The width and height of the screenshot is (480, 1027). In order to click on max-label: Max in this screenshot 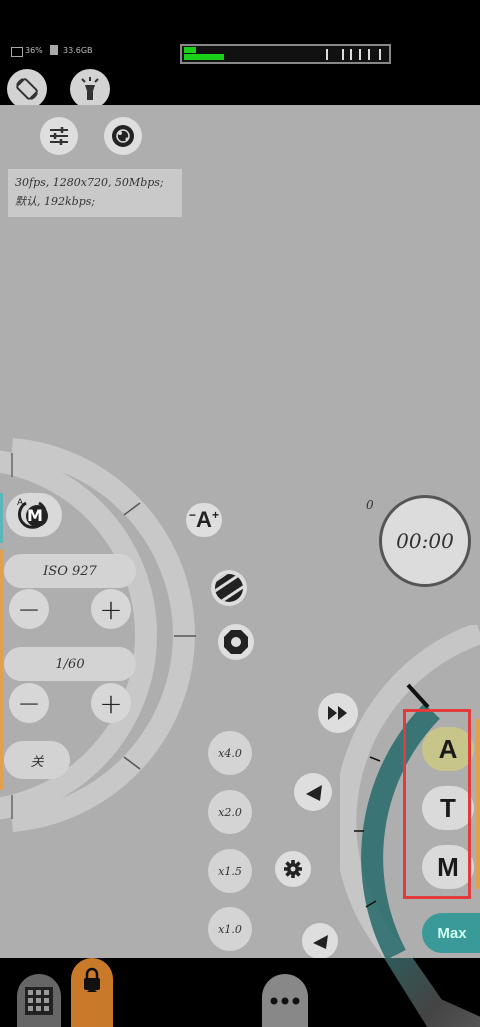, I will do `click(452, 933)`.